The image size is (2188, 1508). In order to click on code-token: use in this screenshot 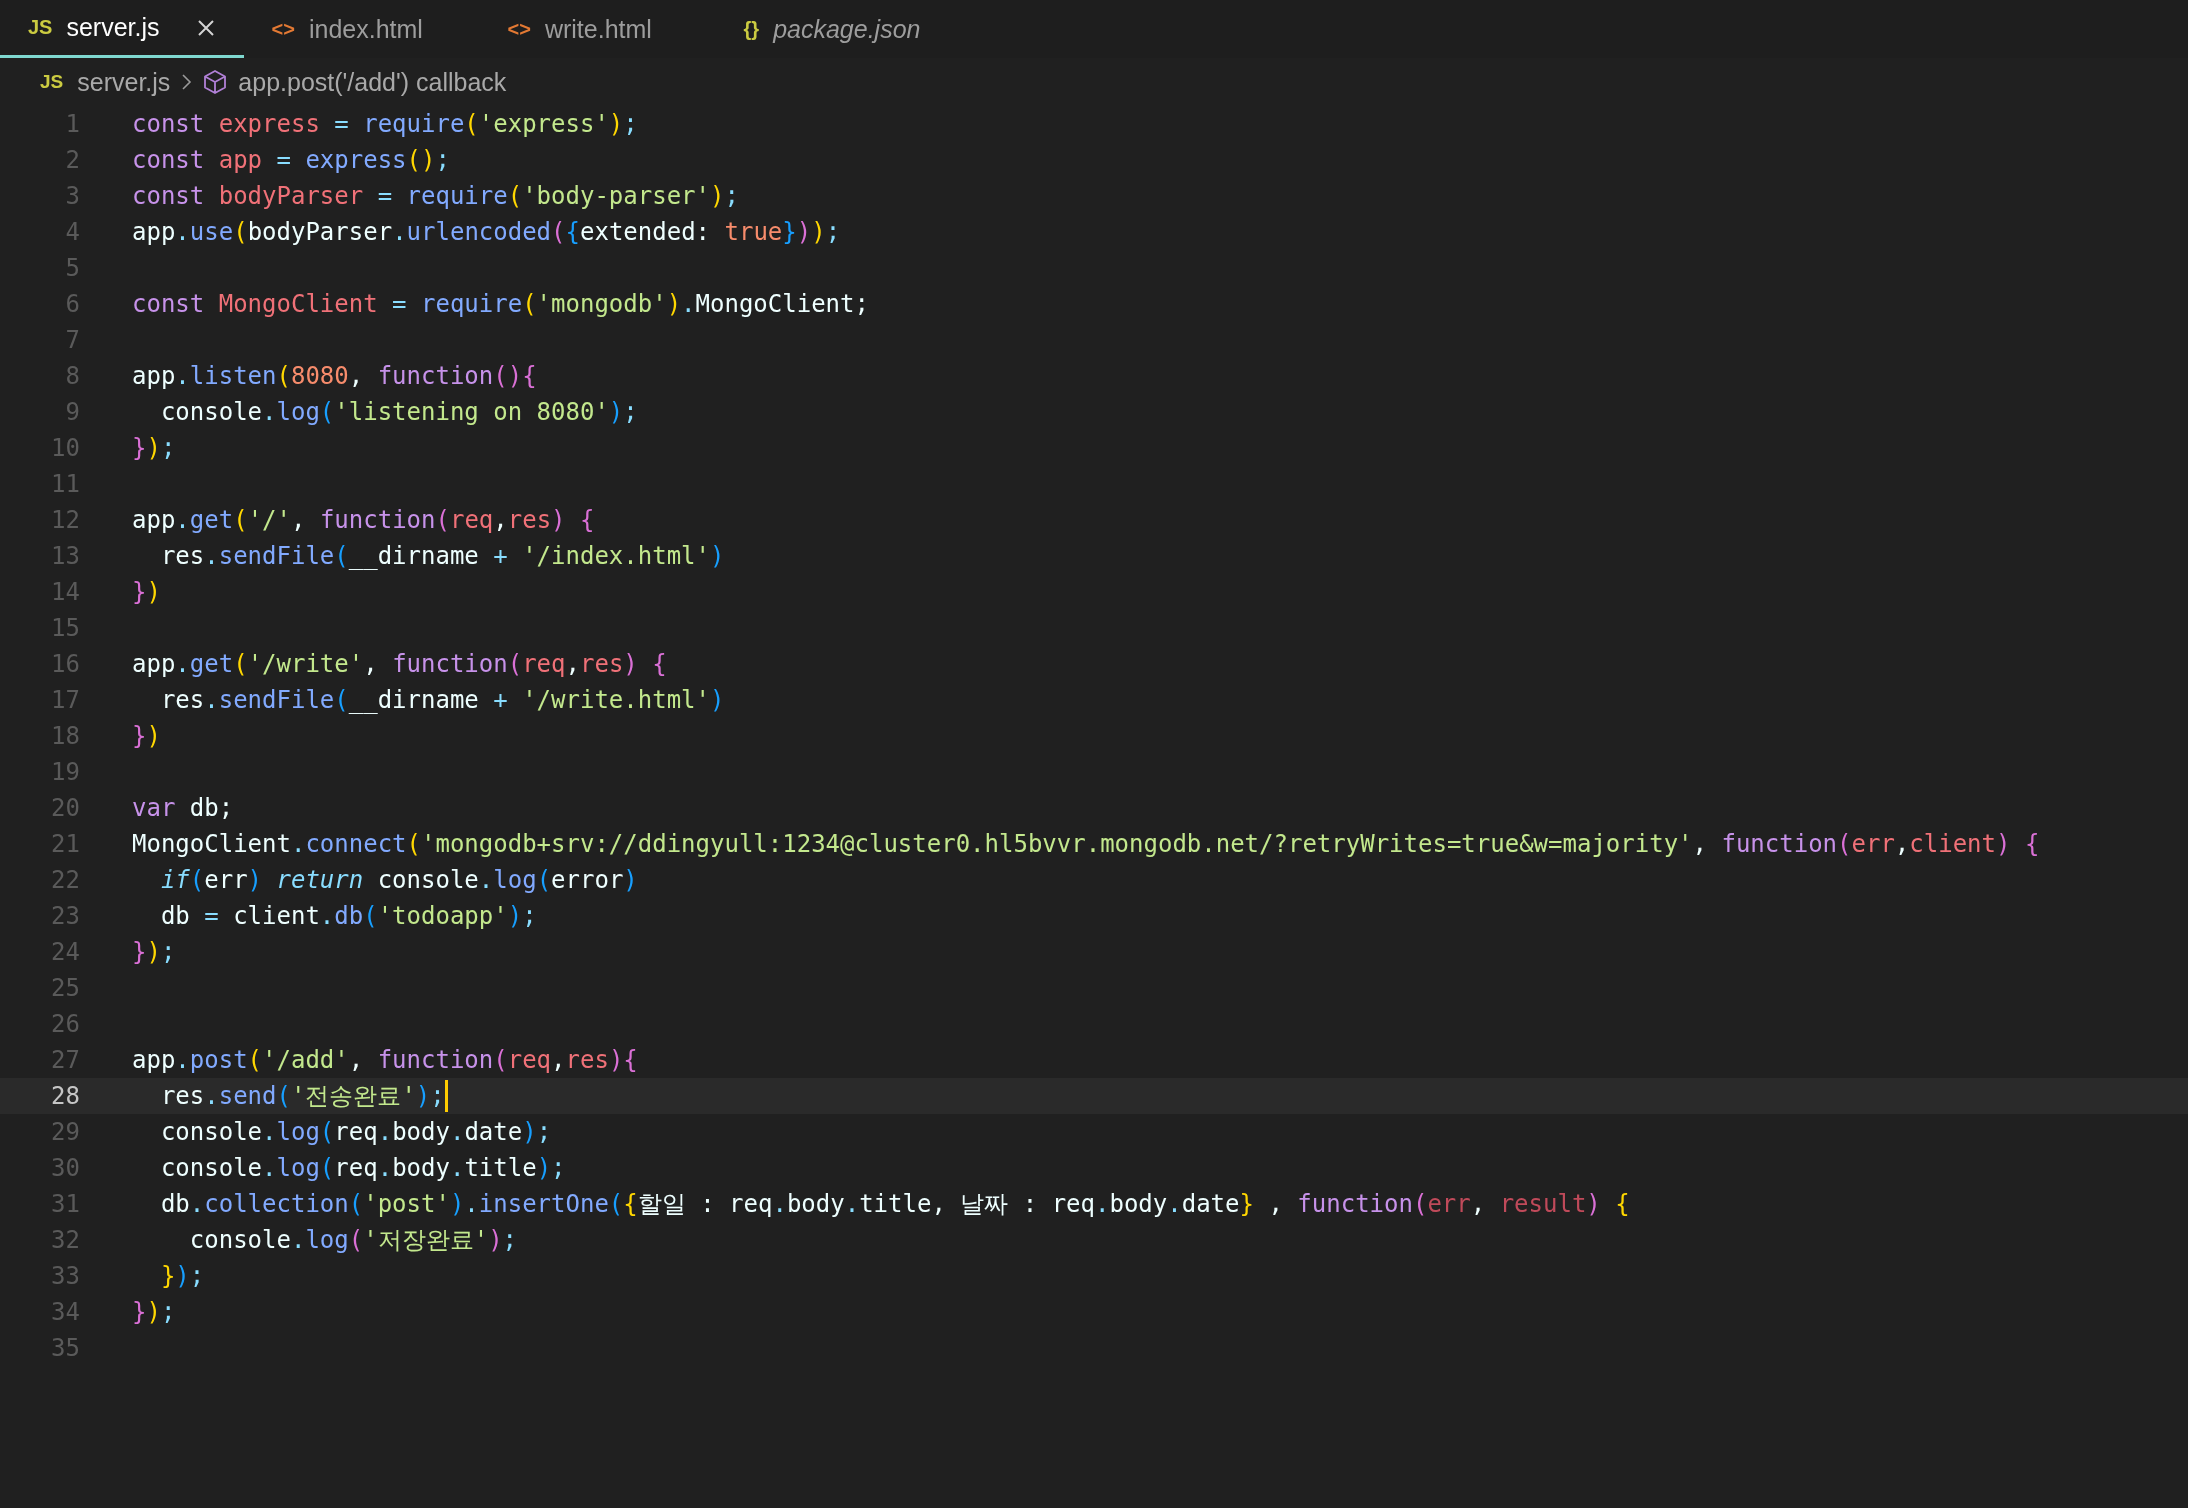, I will do `click(211, 232)`.